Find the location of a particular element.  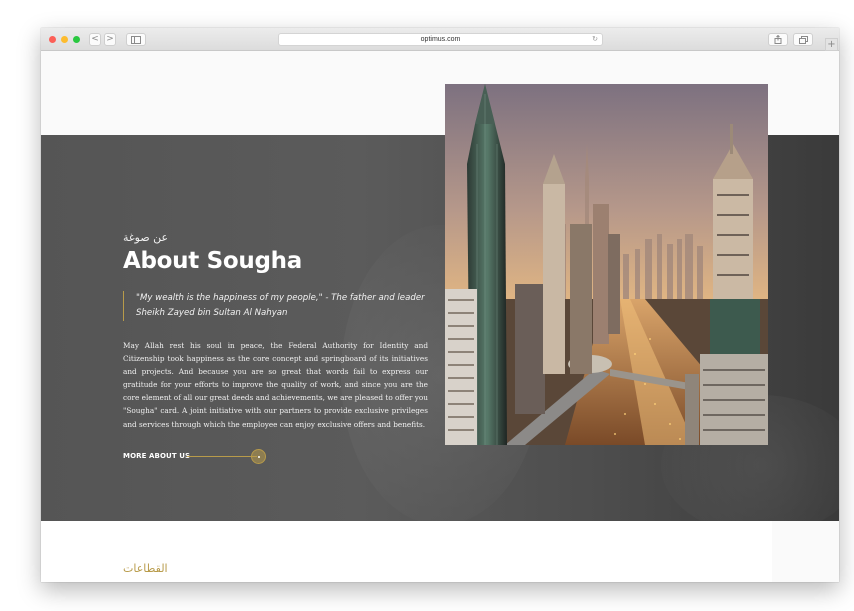

tabs-icon is located at coordinates (803, 40).